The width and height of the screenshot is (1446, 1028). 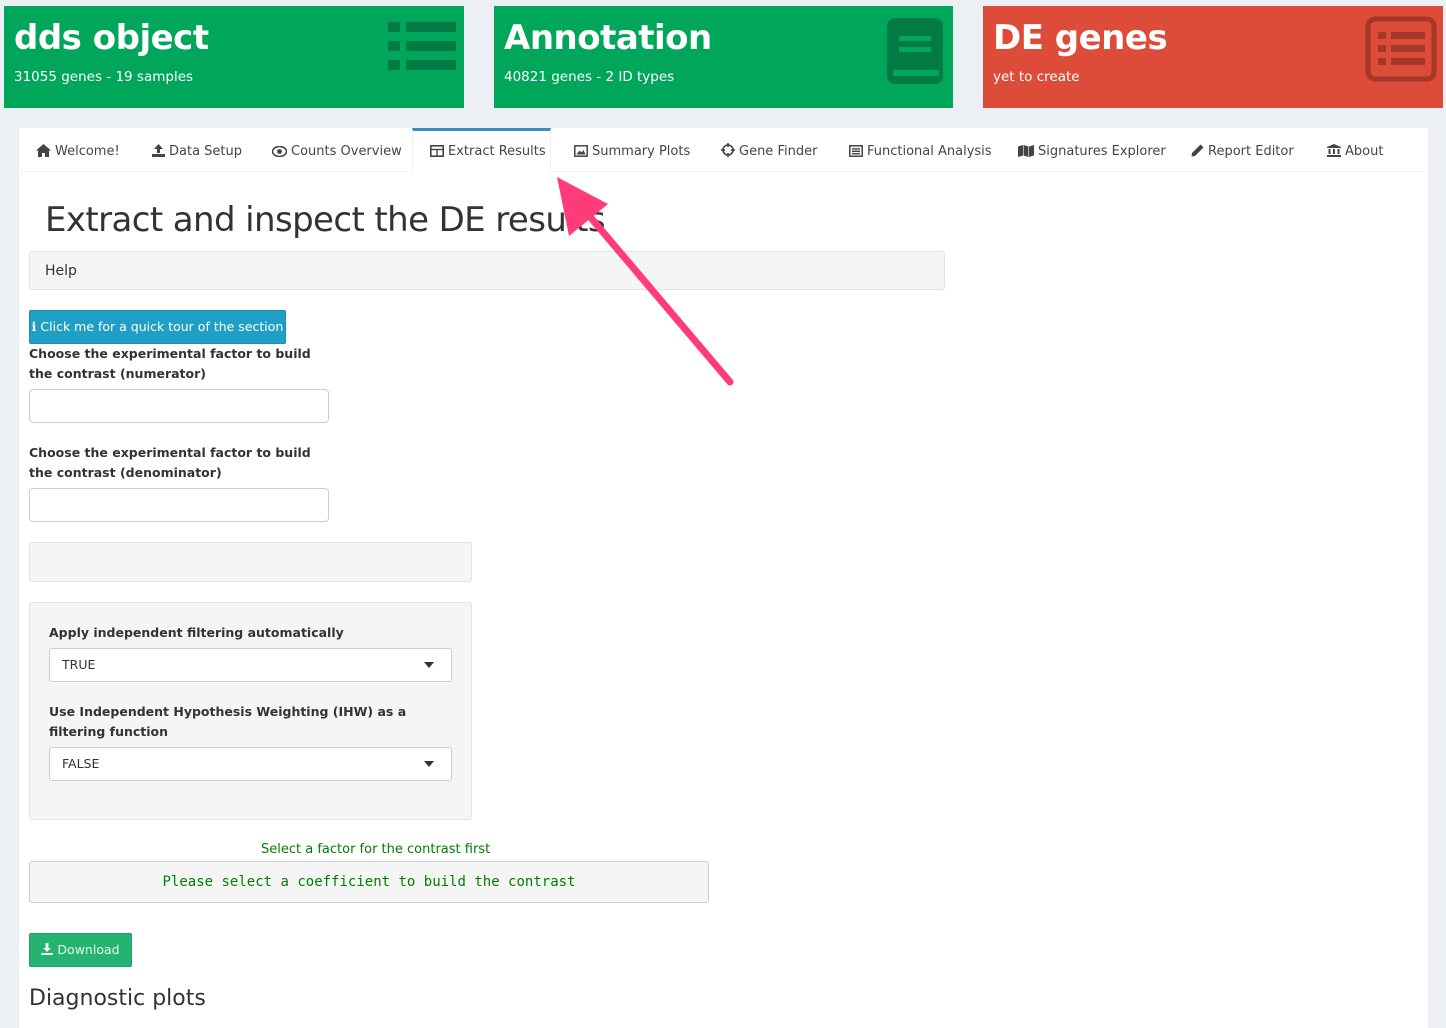 I want to click on upload-icon, so click(x=158, y=150).